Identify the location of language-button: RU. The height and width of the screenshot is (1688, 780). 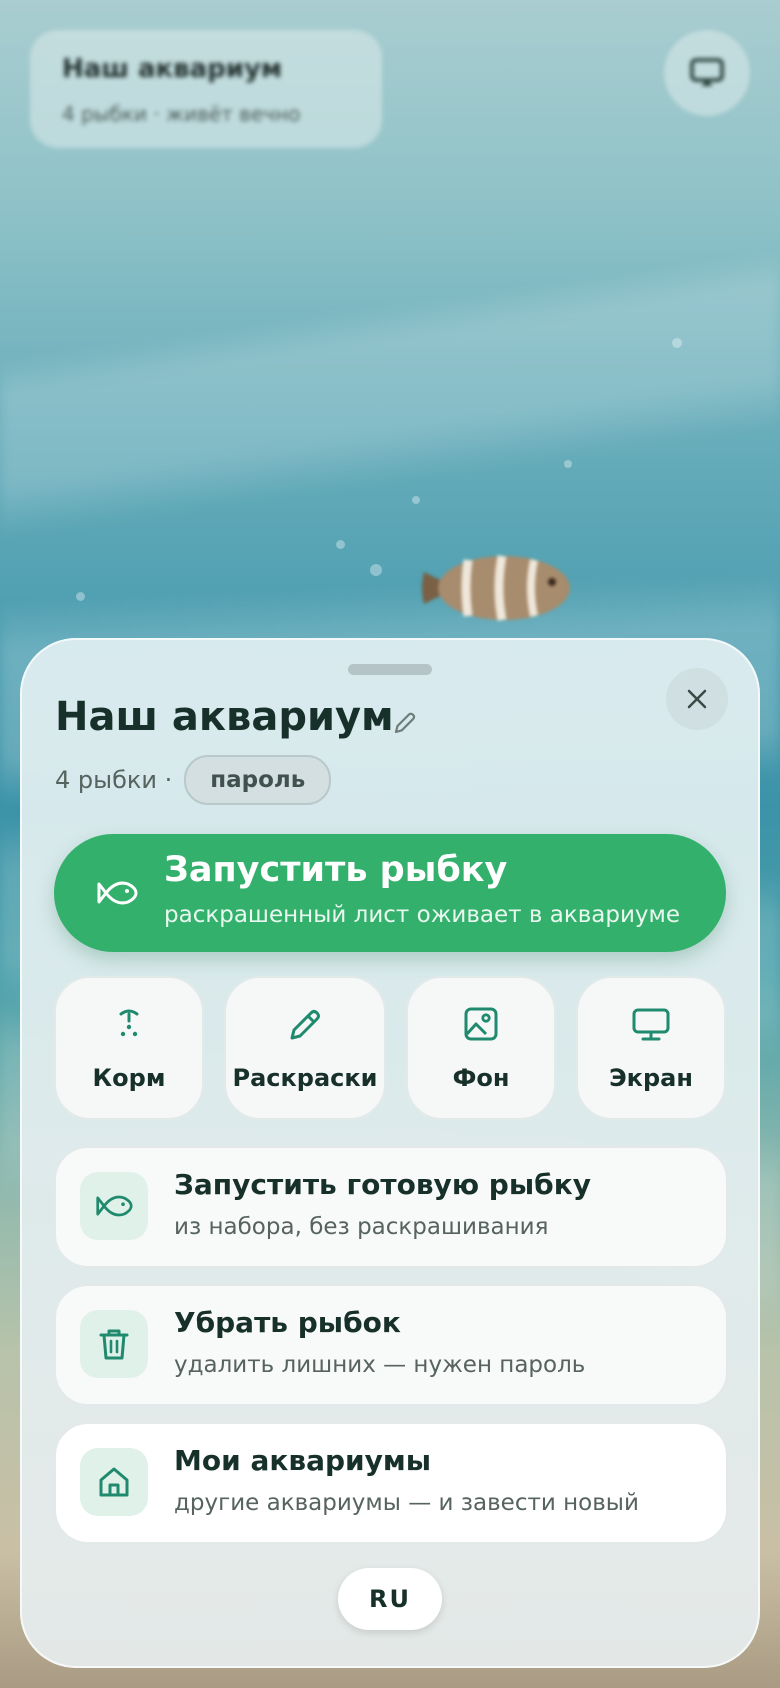
(390, 1599).